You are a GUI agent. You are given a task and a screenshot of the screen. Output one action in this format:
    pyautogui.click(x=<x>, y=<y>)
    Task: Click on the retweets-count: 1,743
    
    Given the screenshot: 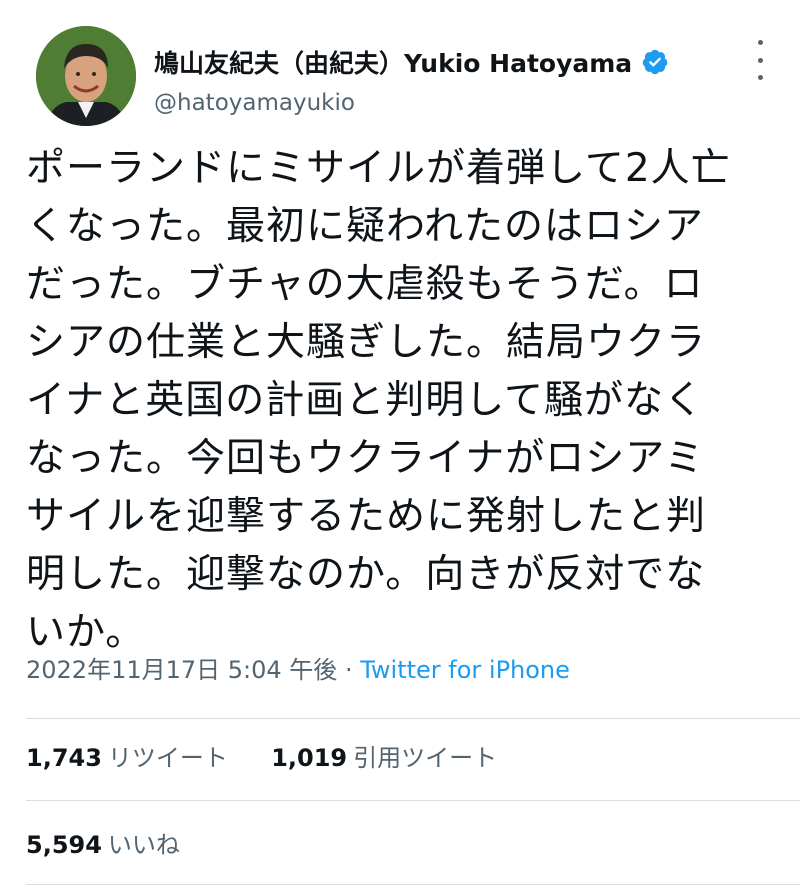 What is the action you would take?
    pyautogui.click(x=64, y=758)
    